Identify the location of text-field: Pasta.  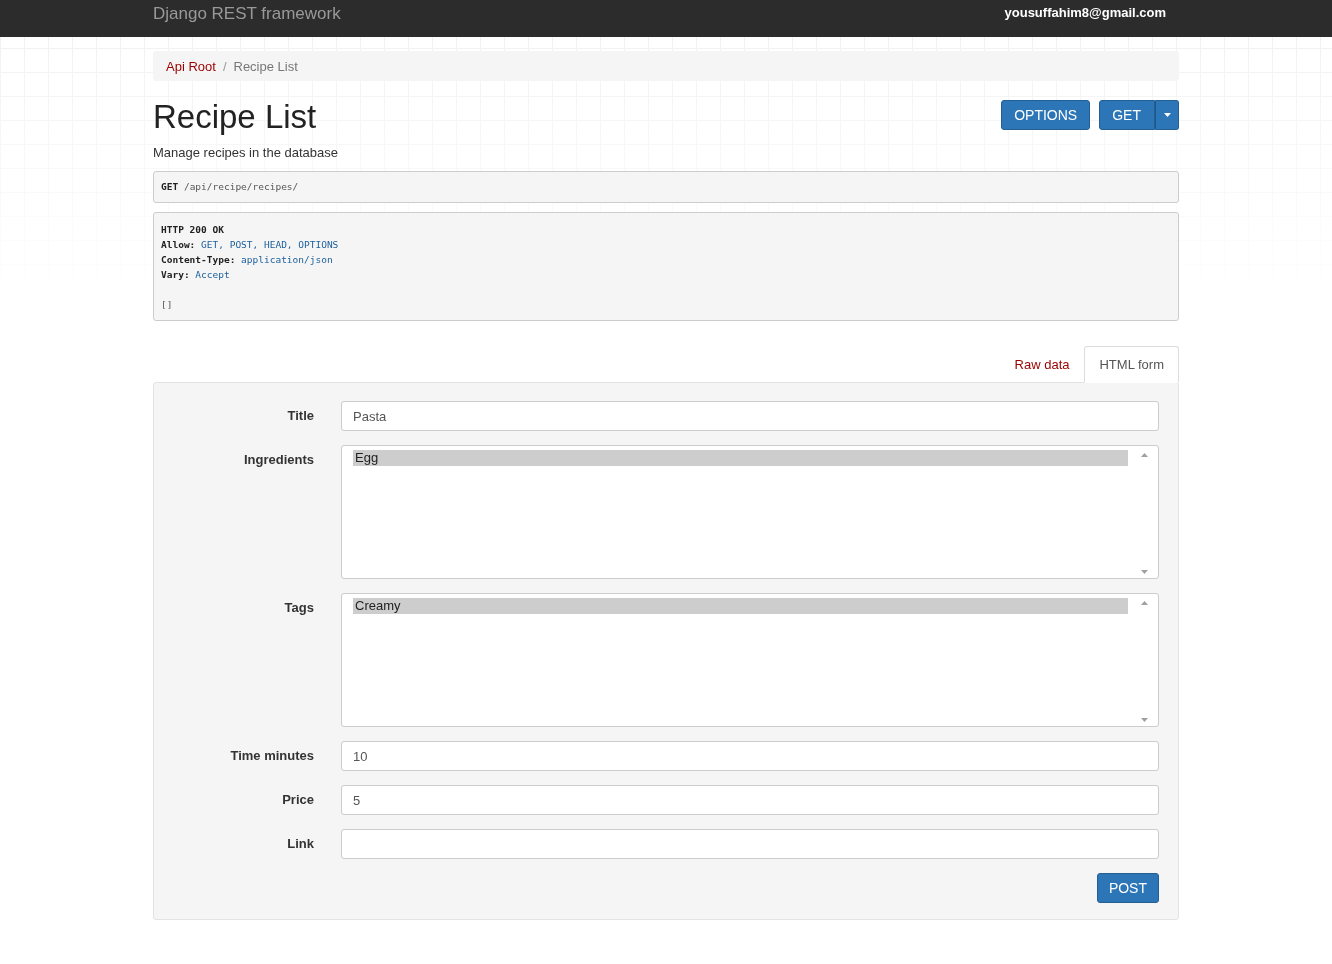
(750, 416).